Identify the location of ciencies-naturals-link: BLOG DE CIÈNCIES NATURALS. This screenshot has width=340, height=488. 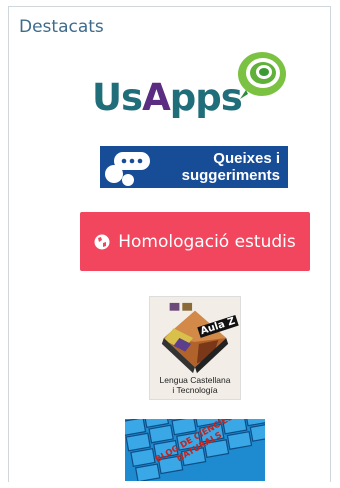
(195, 450).